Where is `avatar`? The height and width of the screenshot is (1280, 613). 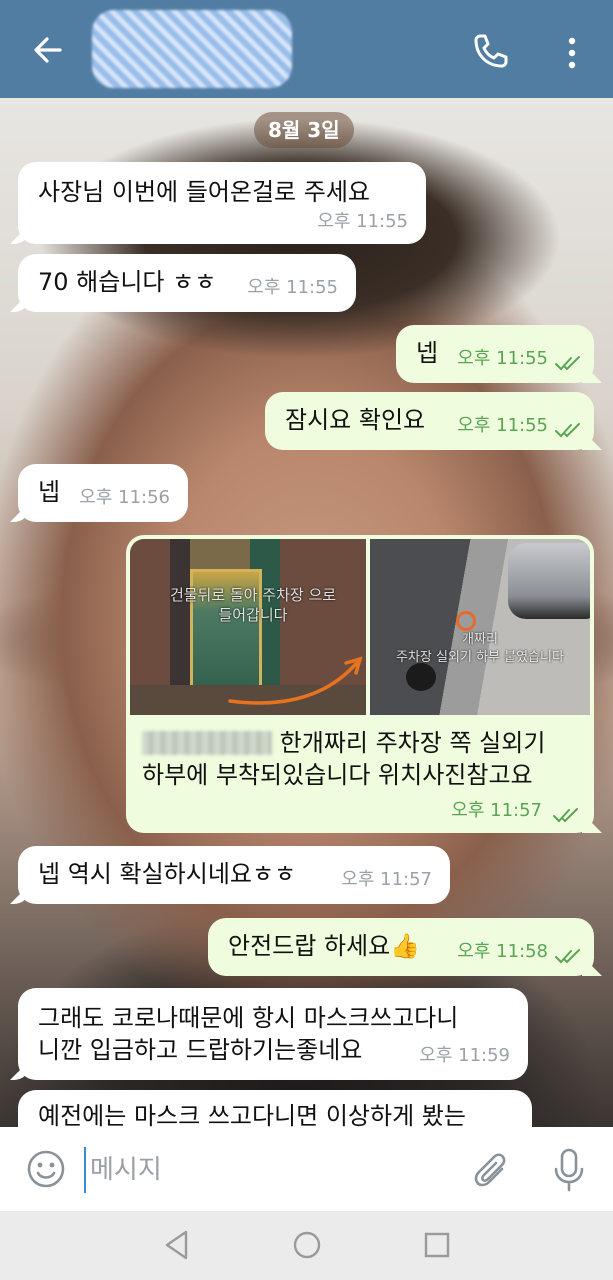
avatar is located at coordinates (192, 49).